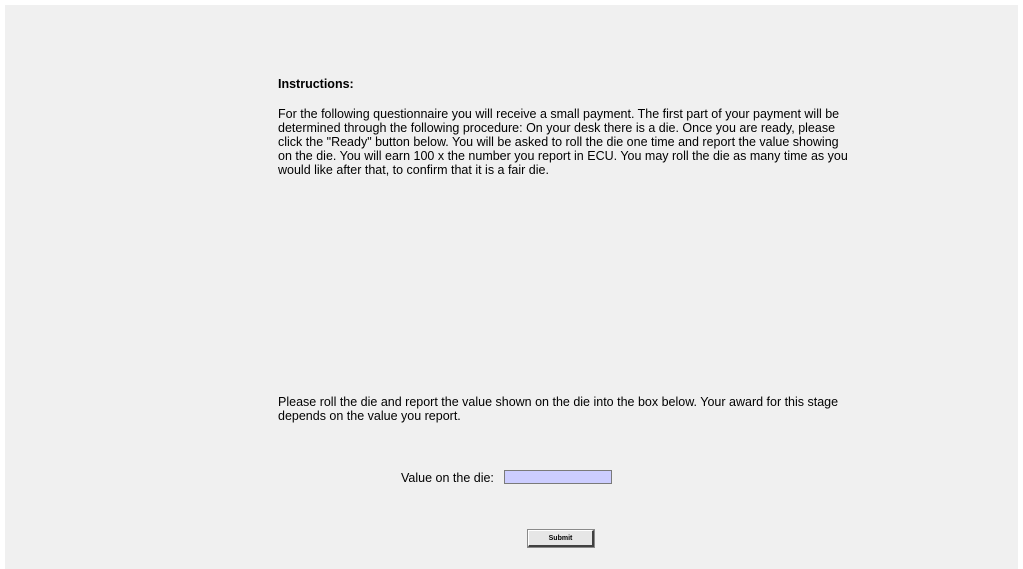 The width and height of the screenshot is (1023, 569). I want to click on instructions-heading: Instructions:, so click(316, 84).